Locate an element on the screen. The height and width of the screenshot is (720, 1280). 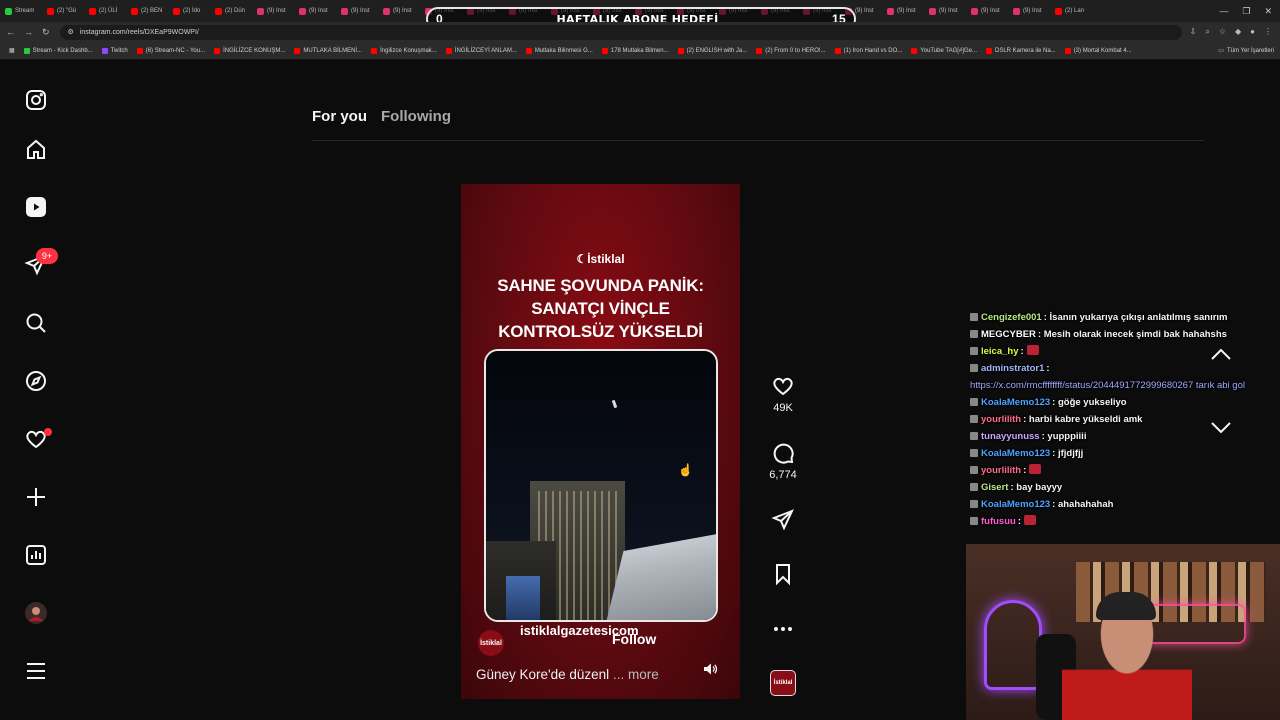
bookmark-icon is located at coordinates (783, 575).